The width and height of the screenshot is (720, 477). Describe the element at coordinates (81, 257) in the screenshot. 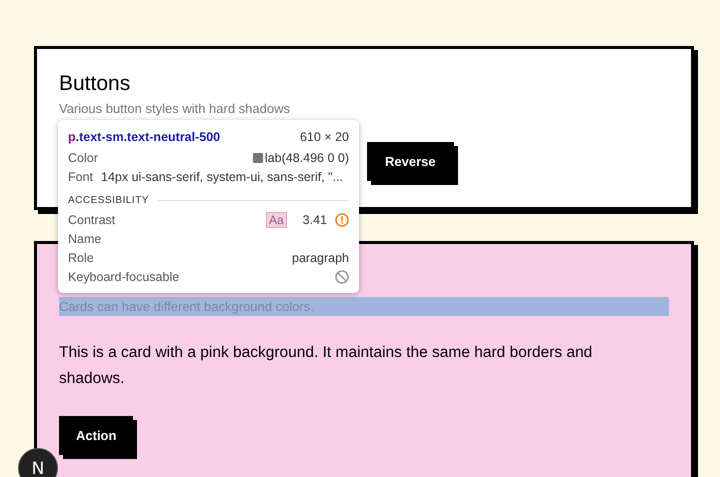

I see `property-label: Role` at that location.